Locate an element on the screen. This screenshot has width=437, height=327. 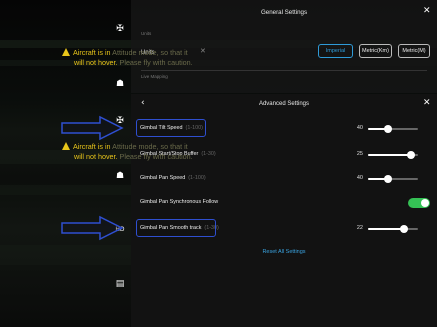
warning-close-icon: ✕ is located at coordinates (203, 51).